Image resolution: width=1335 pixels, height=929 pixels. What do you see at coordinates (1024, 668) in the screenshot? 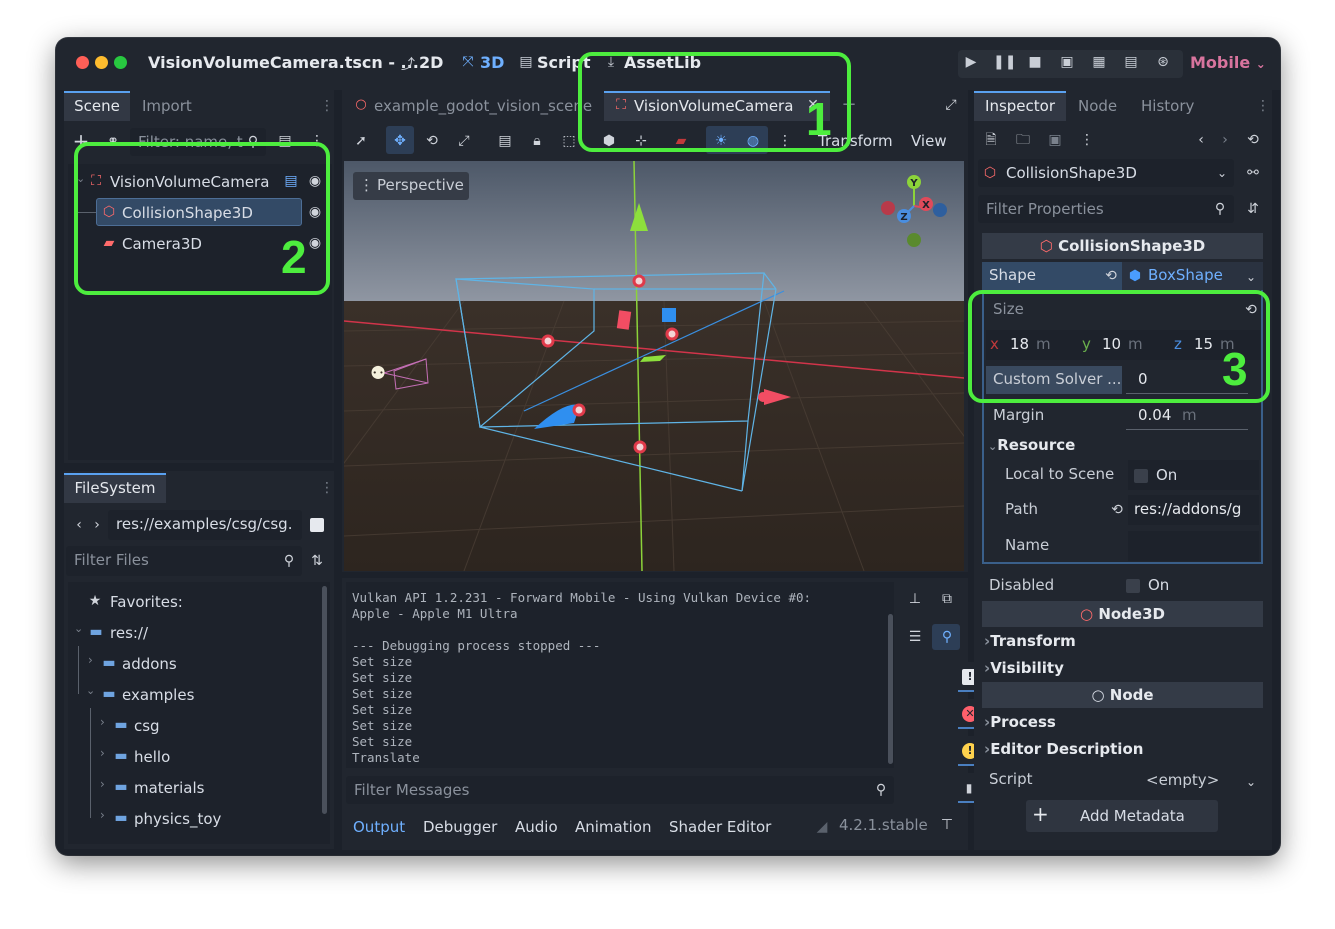
I see `visibility-section: ›Visibility` at bounding box center [1024, 668].